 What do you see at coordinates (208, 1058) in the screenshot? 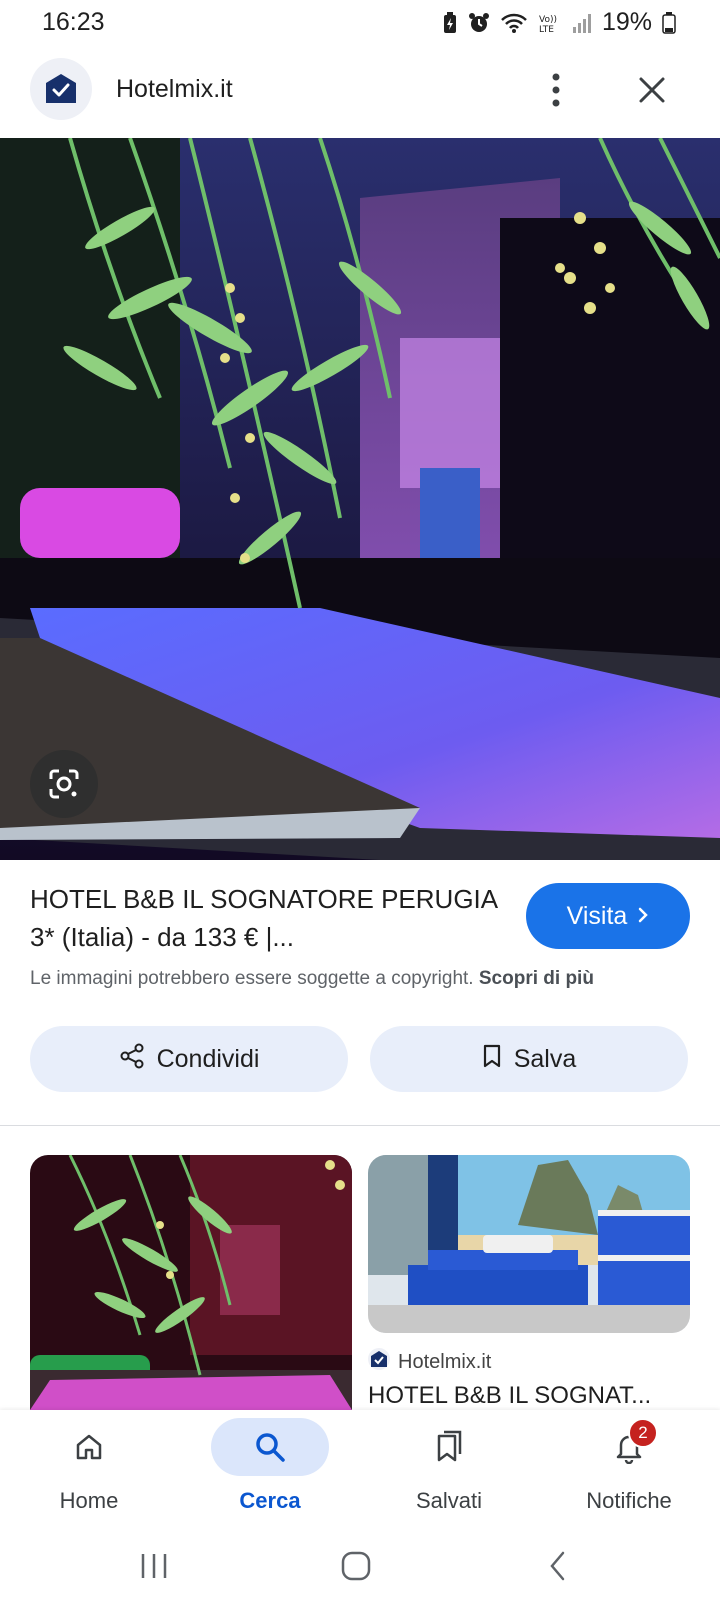
I see `share-label: Condividi` at bounding box center [208, 1058].